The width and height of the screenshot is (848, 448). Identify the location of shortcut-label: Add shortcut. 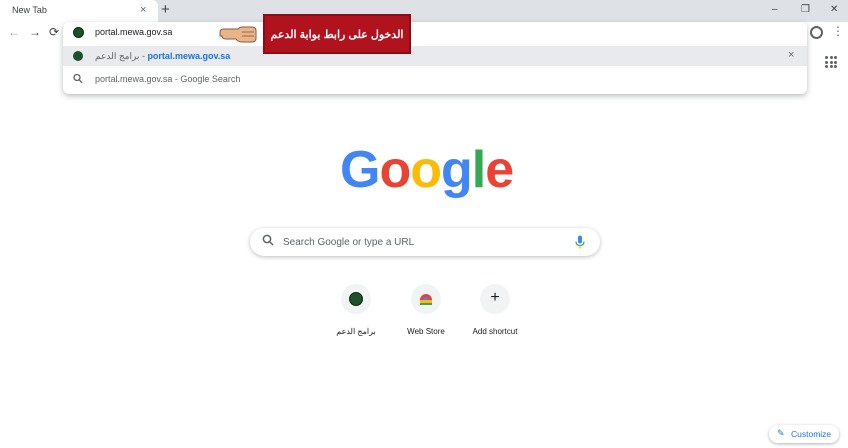
(495, 331).